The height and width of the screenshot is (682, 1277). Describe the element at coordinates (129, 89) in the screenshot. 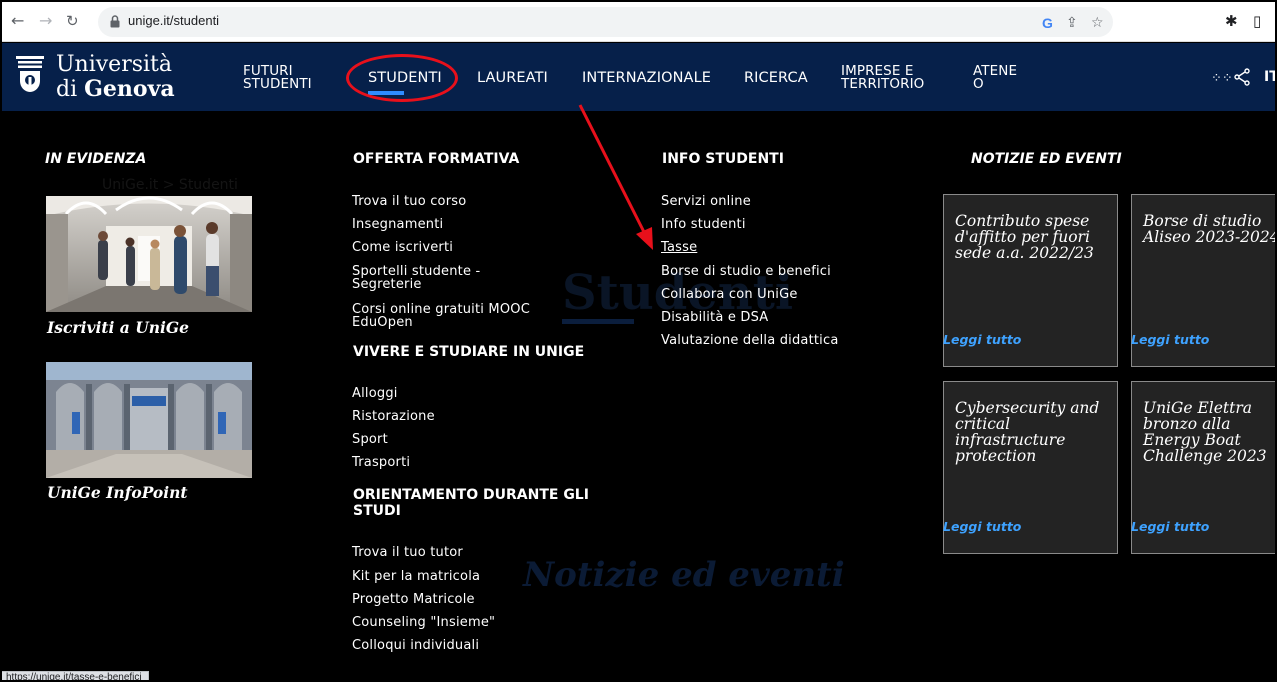

I see `logo-genova: Genova` at that location.